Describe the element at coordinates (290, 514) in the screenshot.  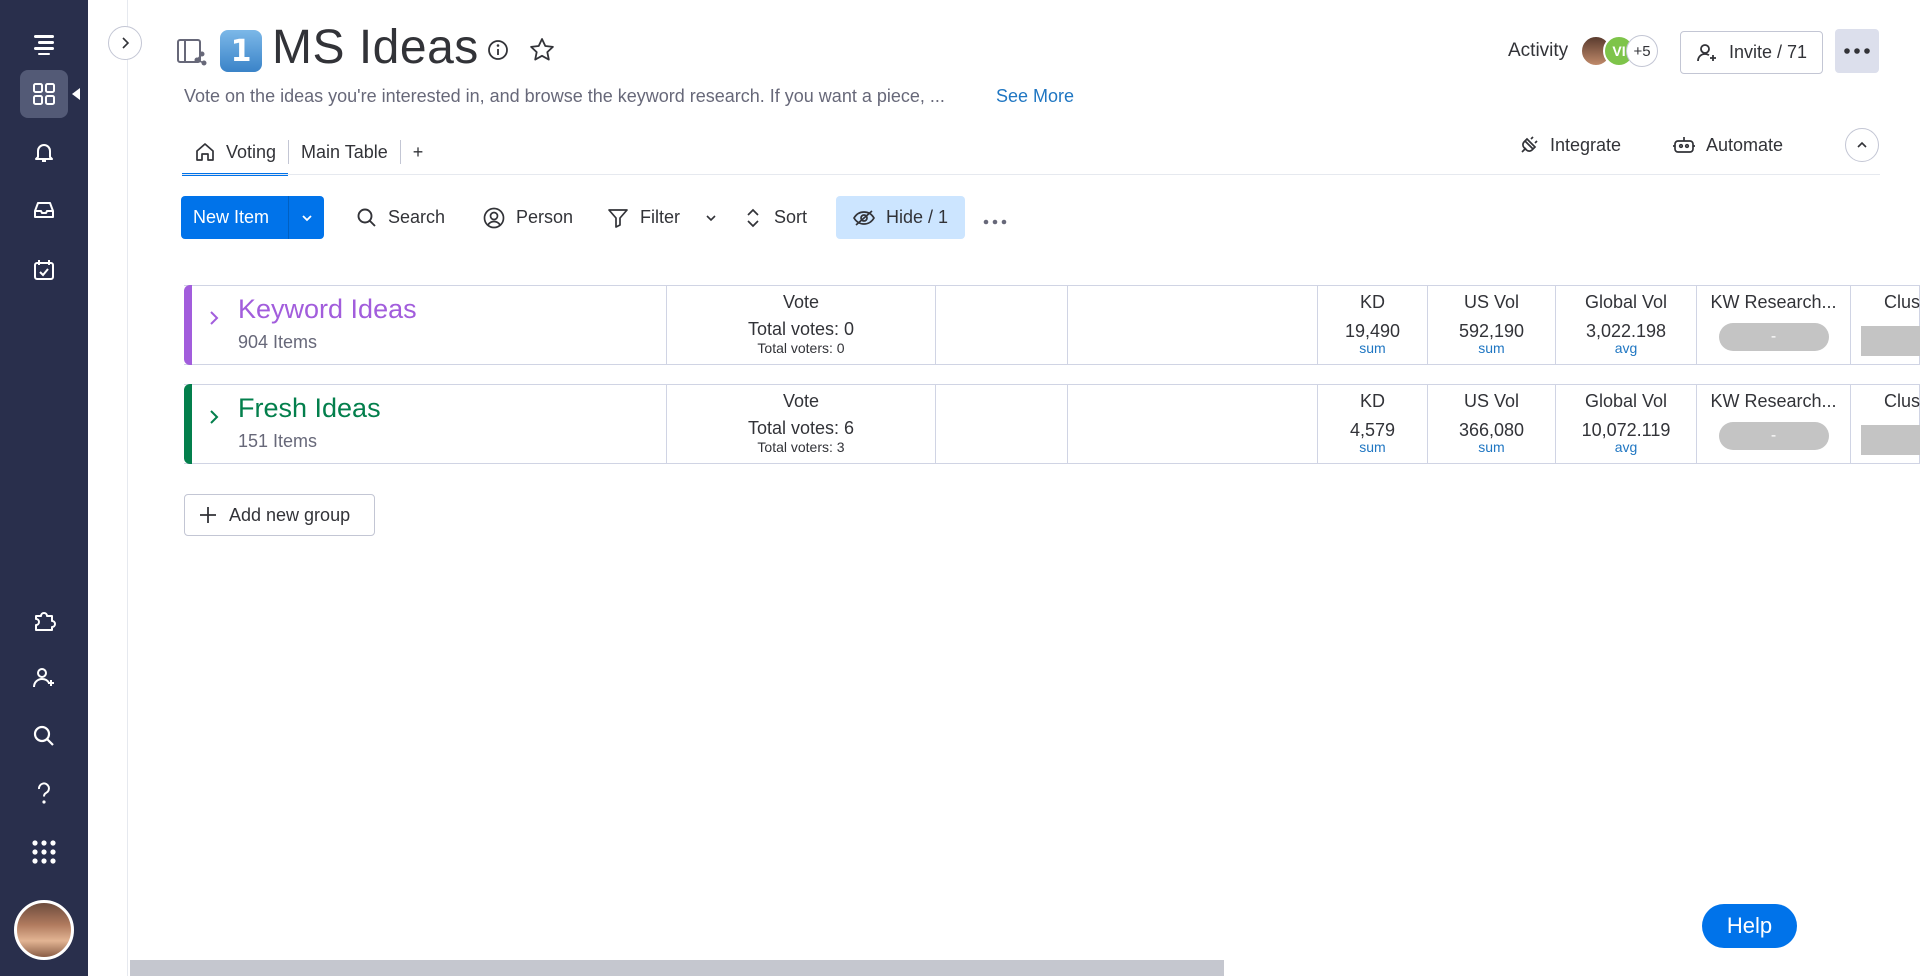
I see `add-group-label: Add new group` at that location.